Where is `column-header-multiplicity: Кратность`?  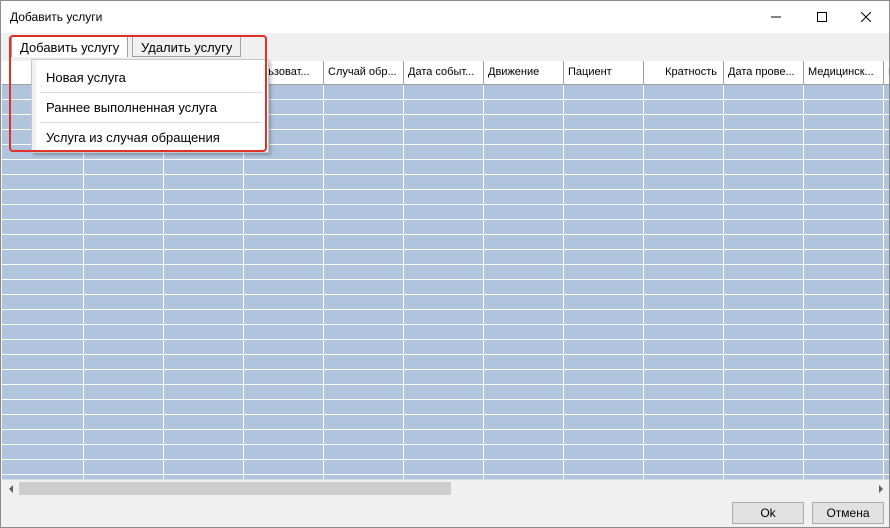 column-header-multiplicity: Кратность is located at coordinates (684, 72).